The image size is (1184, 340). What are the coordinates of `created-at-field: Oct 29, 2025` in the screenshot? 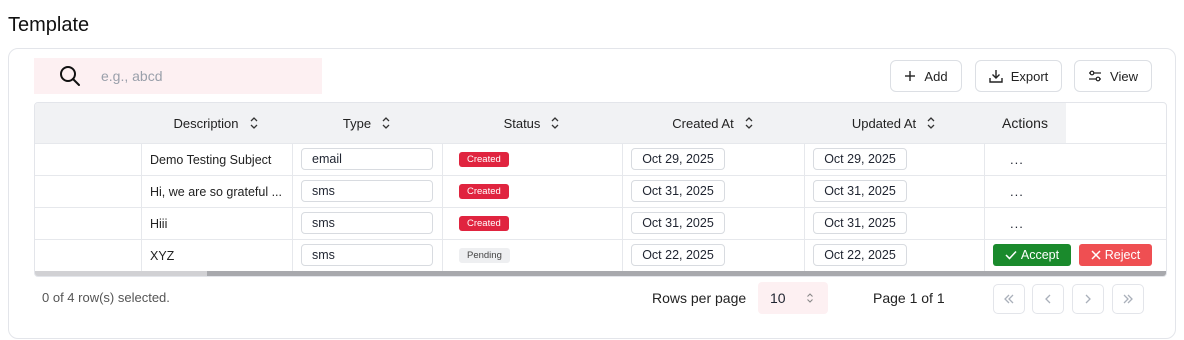 It's located at (678, 159).